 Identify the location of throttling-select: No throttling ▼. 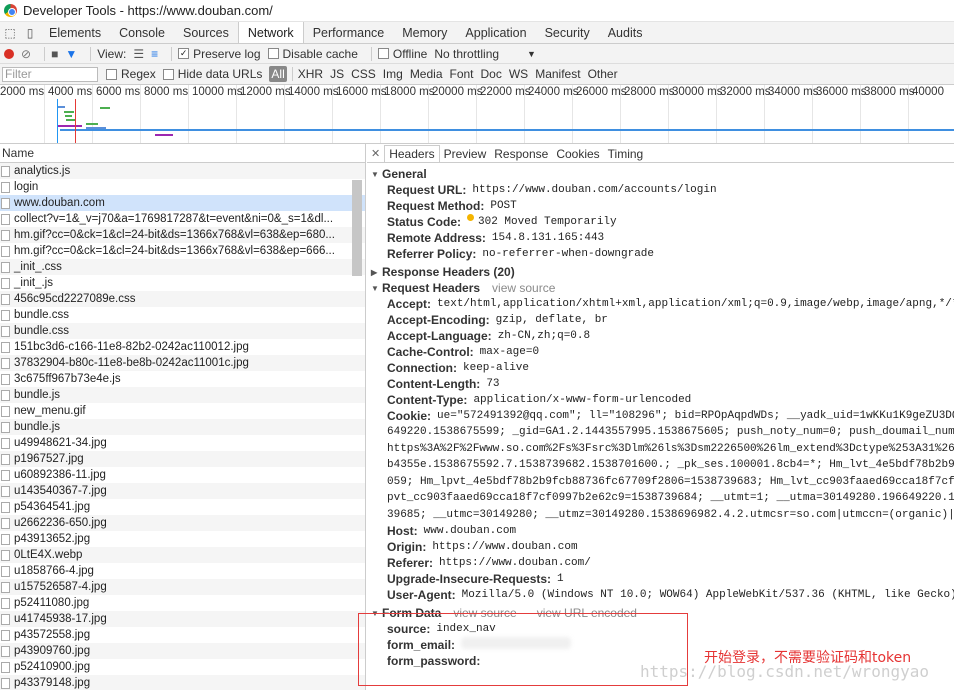
(485, 54).